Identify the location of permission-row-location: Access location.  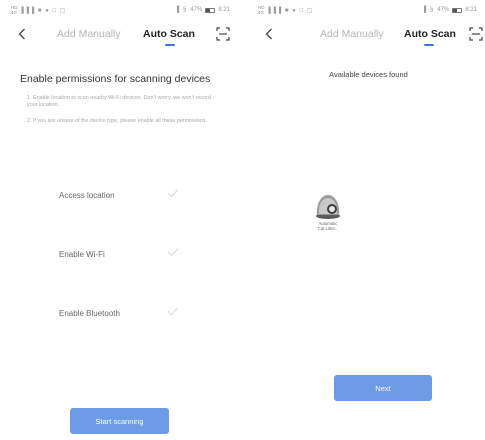
(124, 195).